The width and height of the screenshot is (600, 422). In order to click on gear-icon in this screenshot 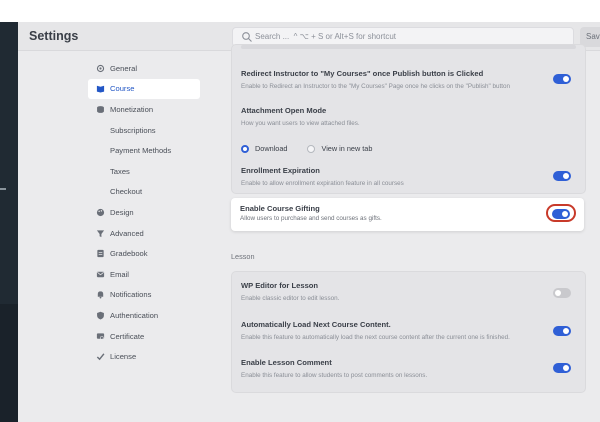, I will do `click(100, 68)`.